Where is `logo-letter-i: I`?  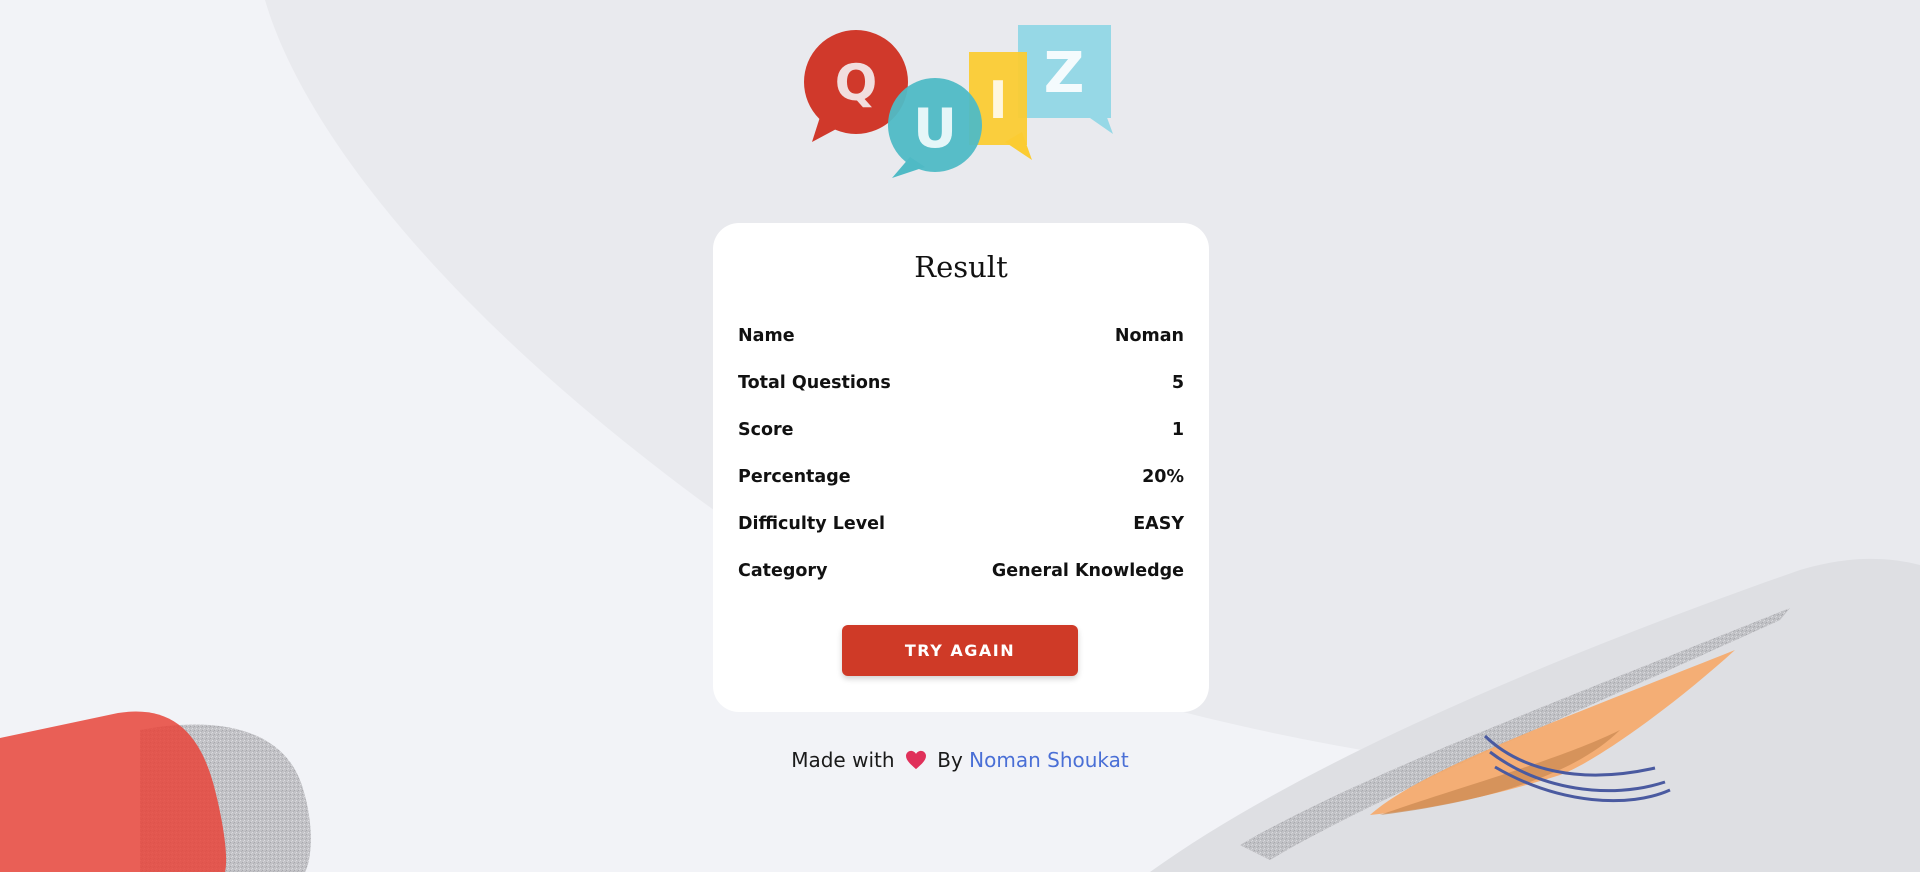 logo-letter-i: I is located at coordinates (997, 101).